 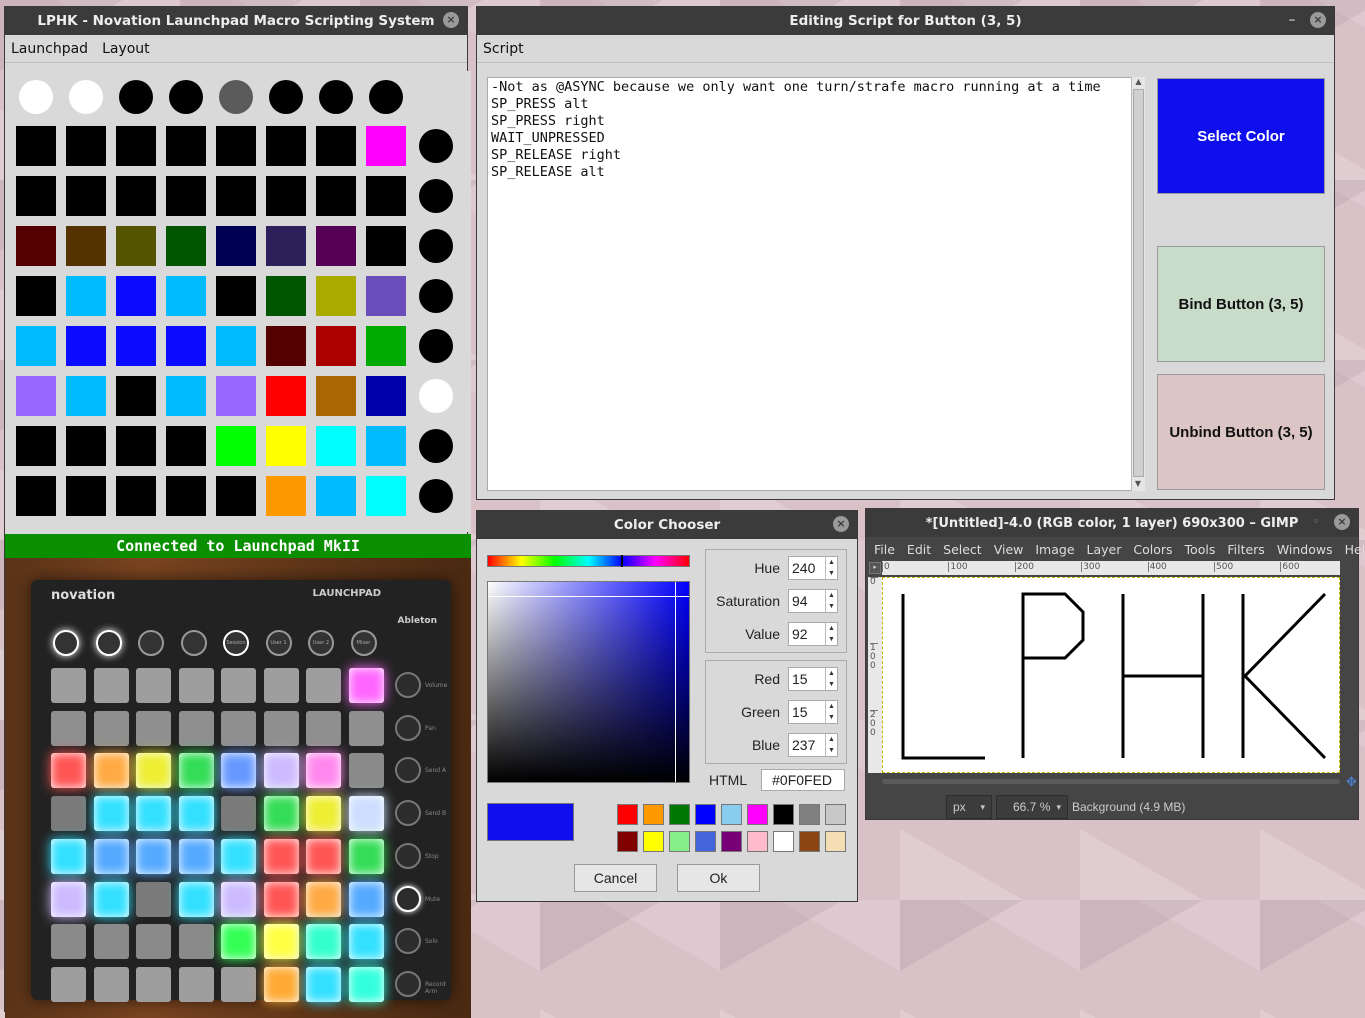 What do you see at coordinates (800, 601) in the screenshot?
I see `saturation-value: 94` at bounding box center [800, 601].